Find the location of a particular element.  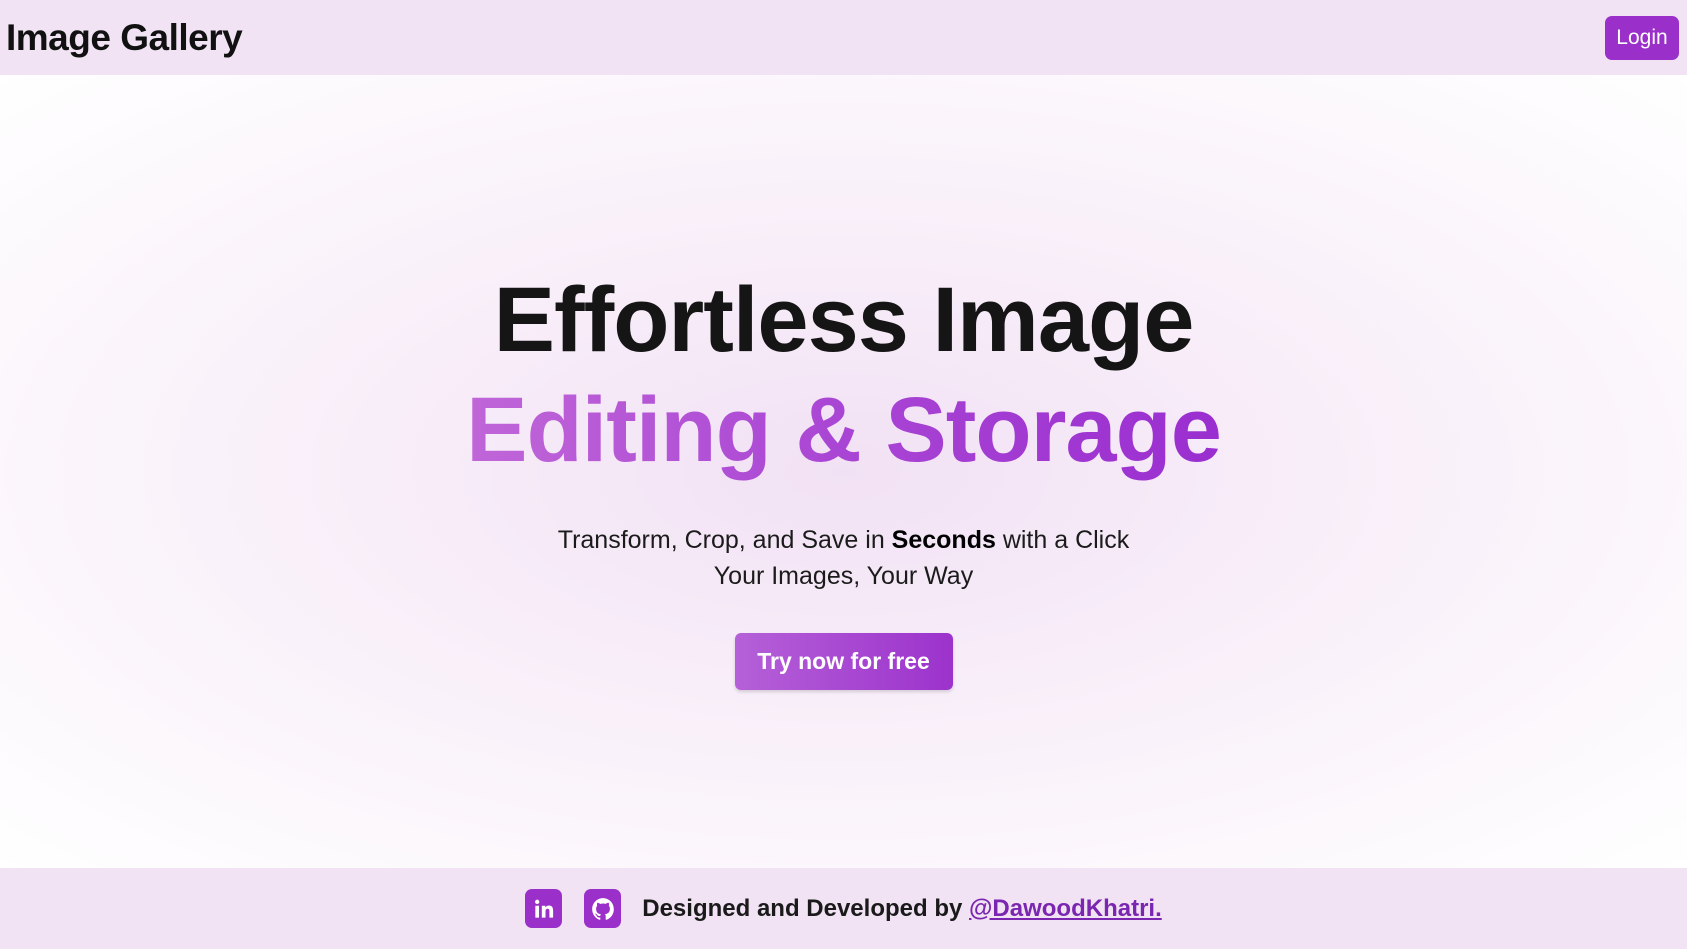

subtitle-prefix: Transform, Crop, and Save in is located at coordinates (724, 540).